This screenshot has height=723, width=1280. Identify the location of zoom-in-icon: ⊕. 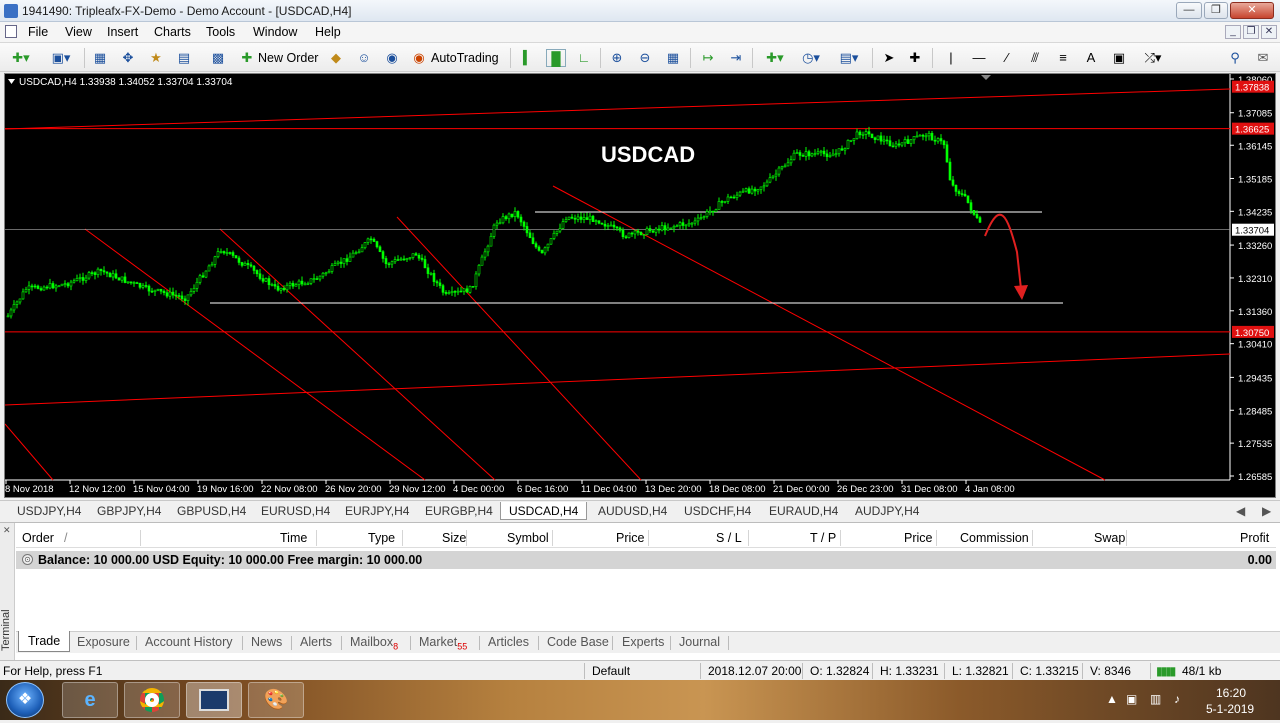
(617, 58).